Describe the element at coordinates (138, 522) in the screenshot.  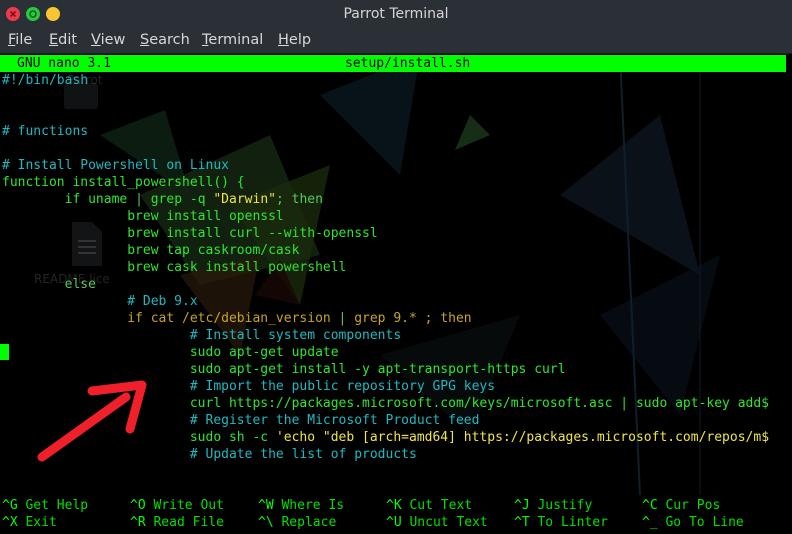
I see `shortcut-key: ^R` at that location.